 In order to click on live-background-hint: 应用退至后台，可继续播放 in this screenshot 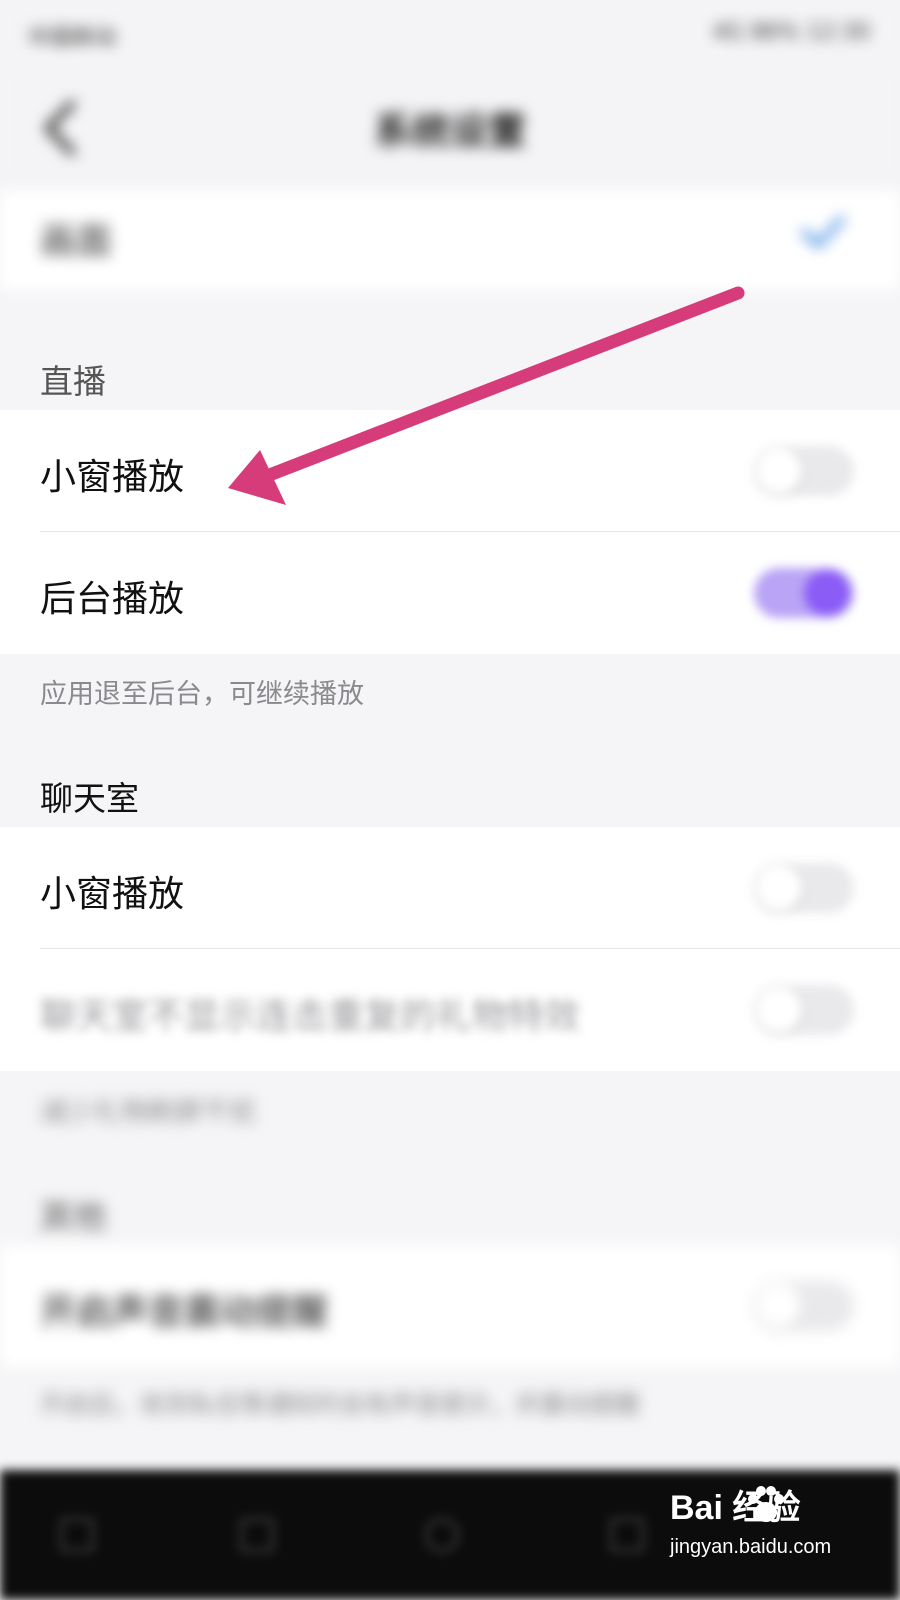, I will do `click(202, 694)`.